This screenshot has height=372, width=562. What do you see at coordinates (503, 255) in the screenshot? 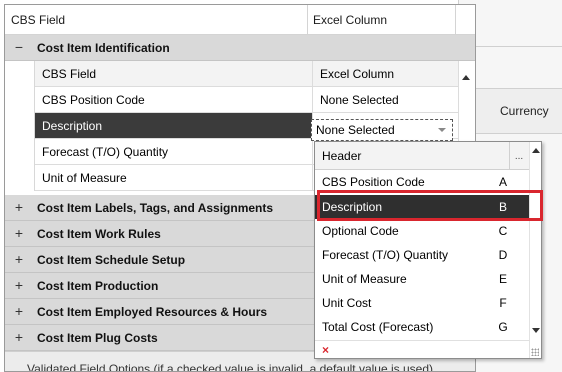
I see `option-column-letter: D` at bounding box center [503, 255].